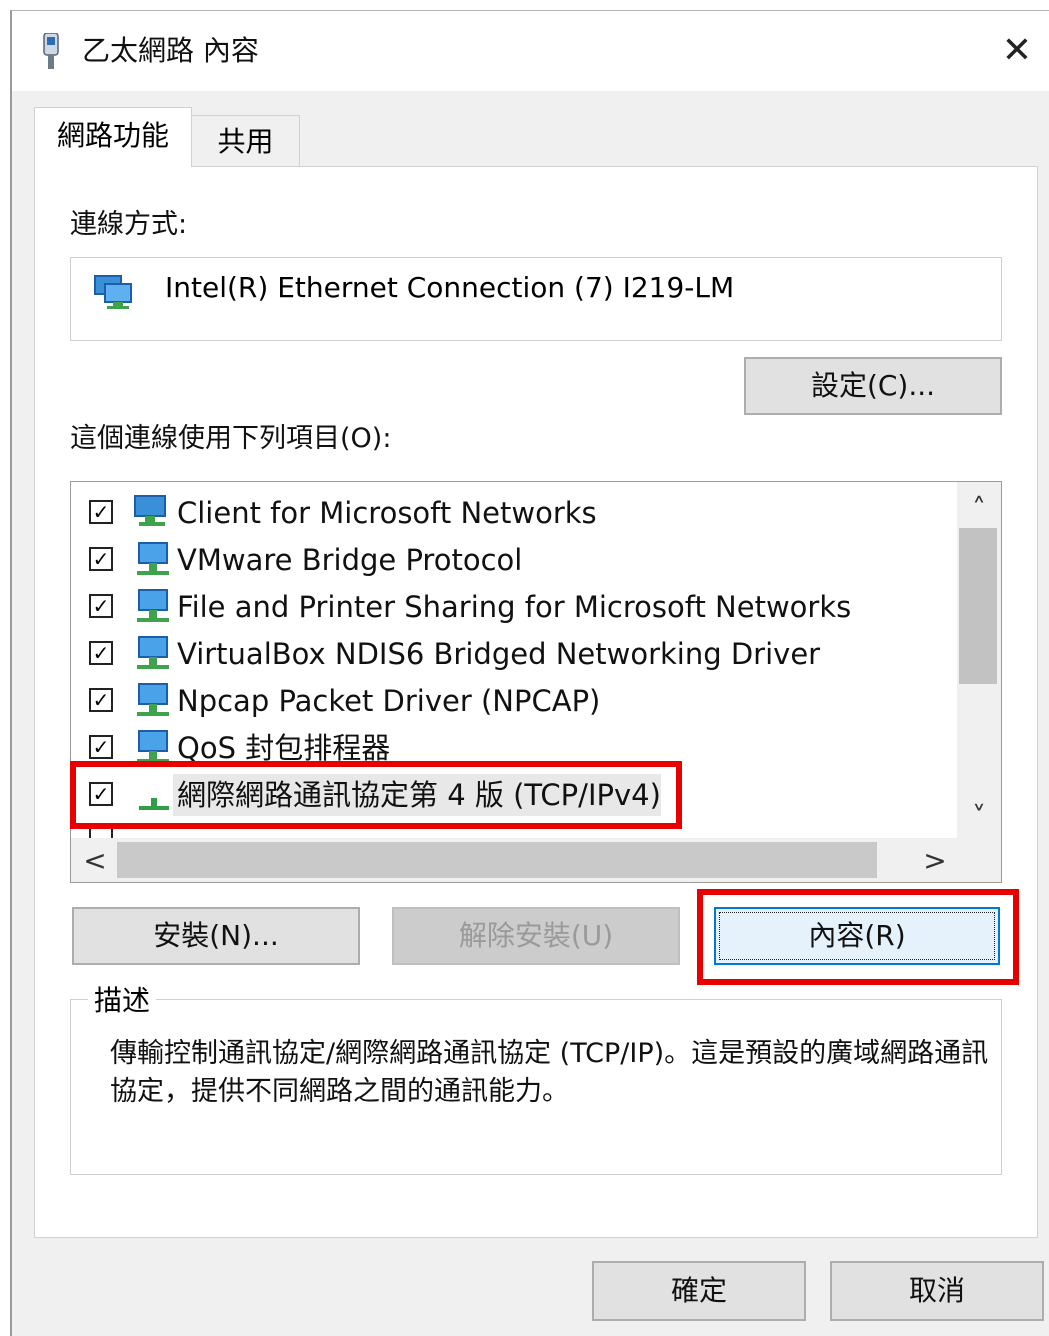 The height and width of the screenshot is (1336, 1049). I want to click on item-label: 網際網路通訊協定第 4 版 (TCP/IPv4), so click(419, 795).